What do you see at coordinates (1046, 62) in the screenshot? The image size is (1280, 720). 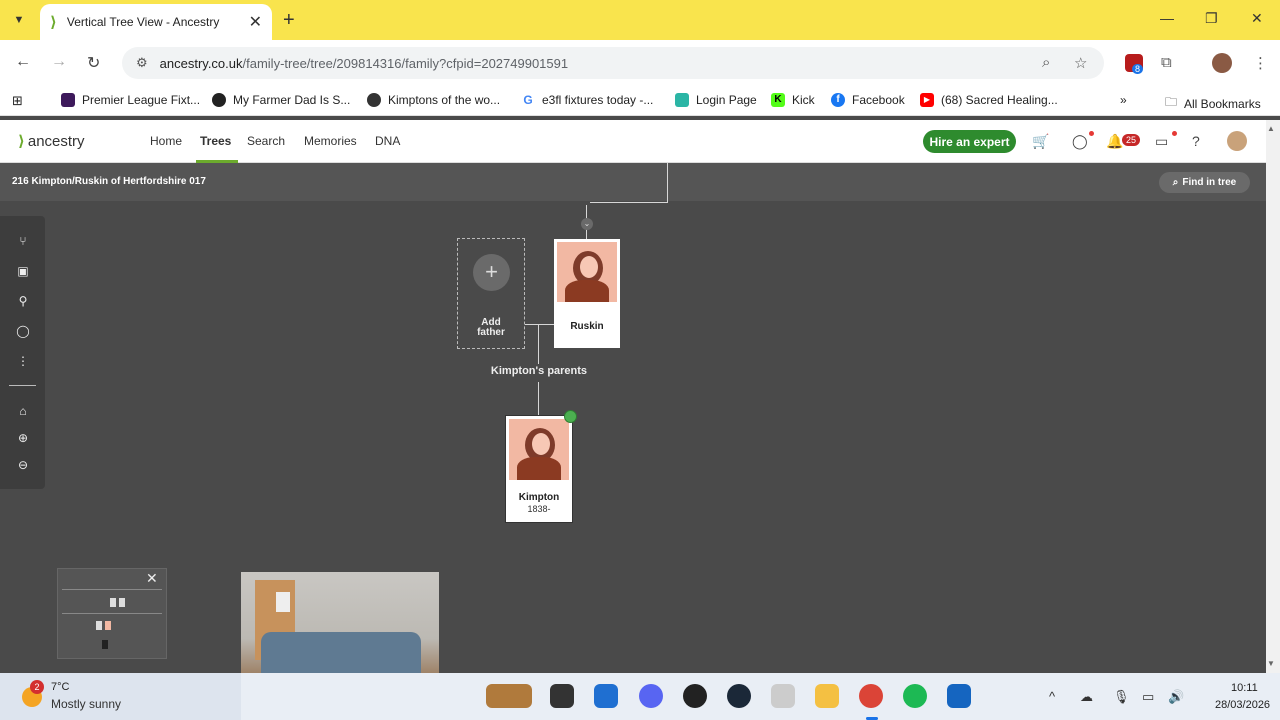 I see `zoom-icon: ⌕` at bounding box center [1046, 62].